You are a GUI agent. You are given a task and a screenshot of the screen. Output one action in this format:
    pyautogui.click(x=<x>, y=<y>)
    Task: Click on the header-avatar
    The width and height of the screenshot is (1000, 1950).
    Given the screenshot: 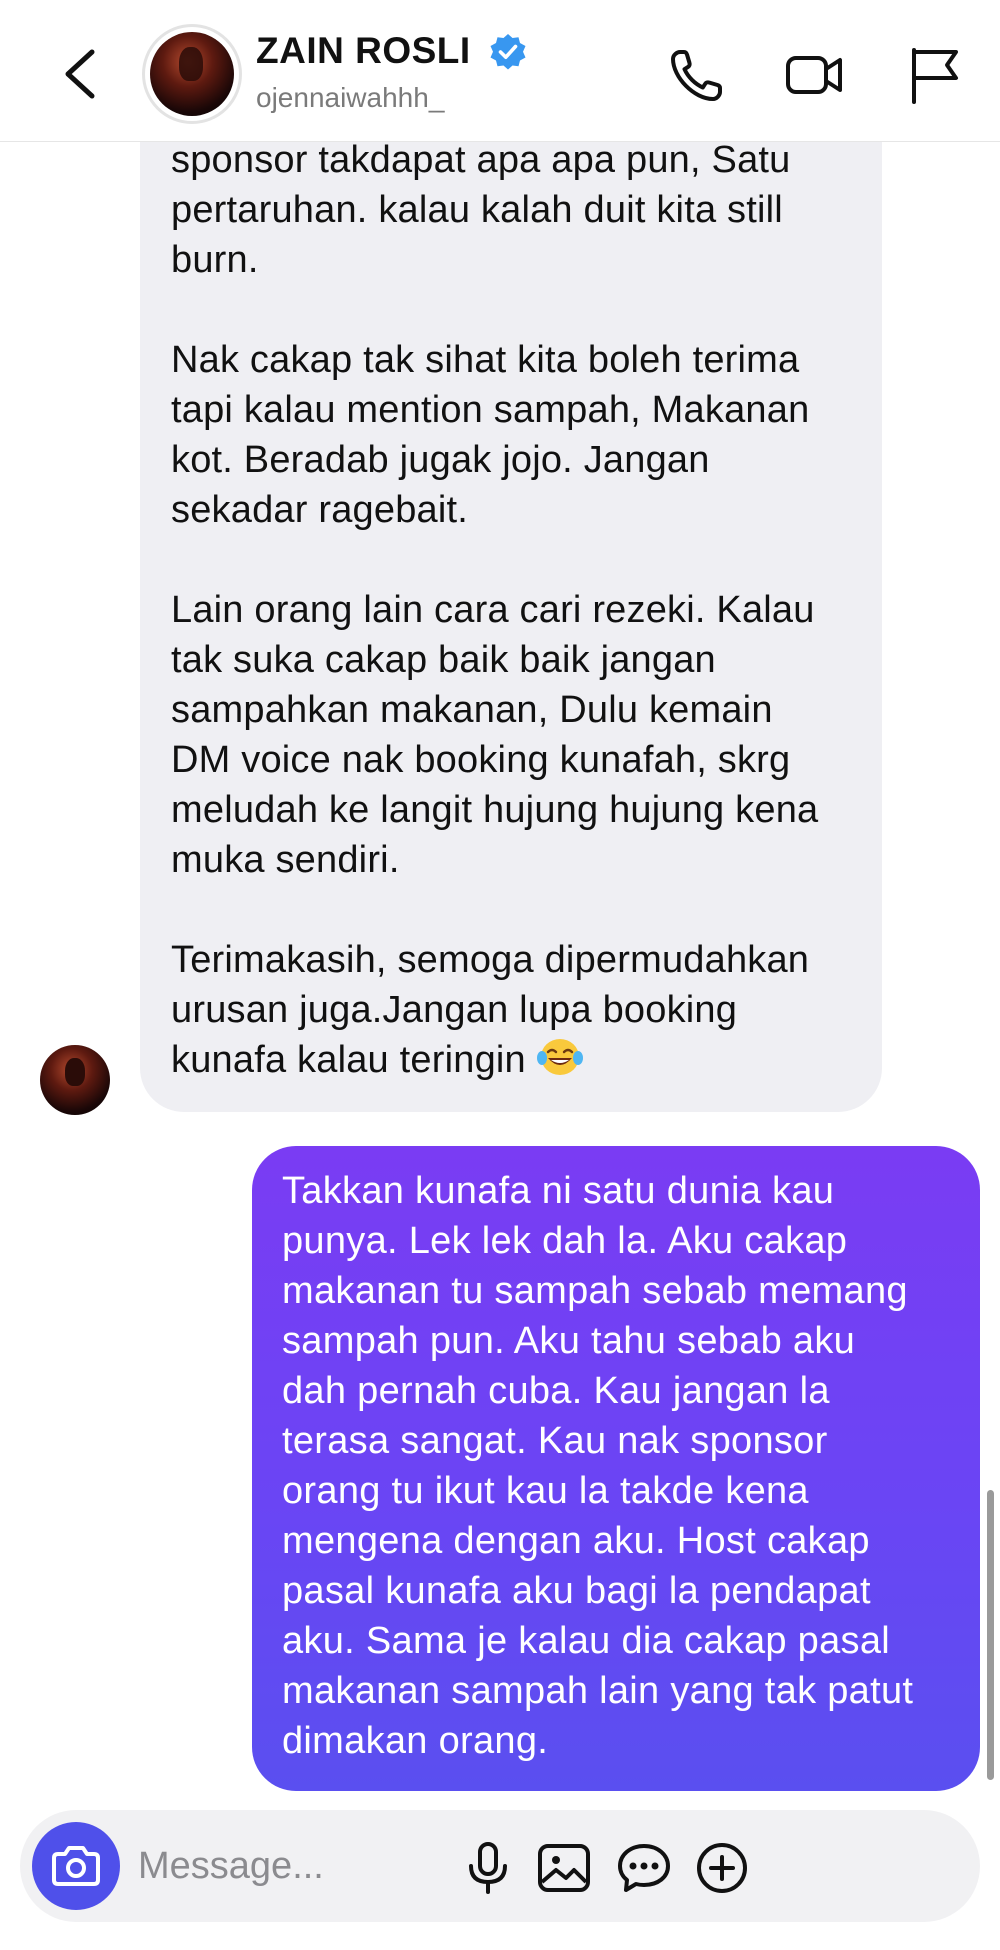 What is the action you would take?
    pyautogui.click(x=192, y=74)
    